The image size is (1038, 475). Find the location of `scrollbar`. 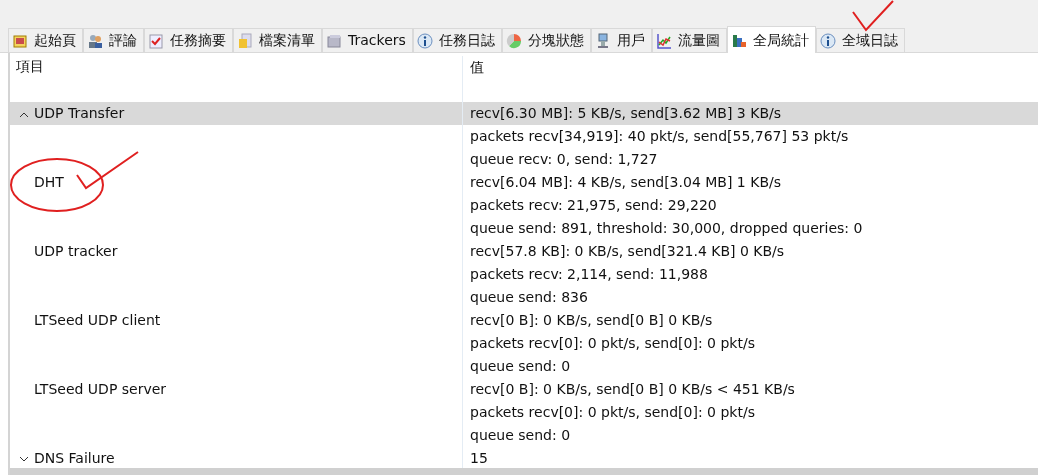

scrollbar is located at coordinates (524, 471).